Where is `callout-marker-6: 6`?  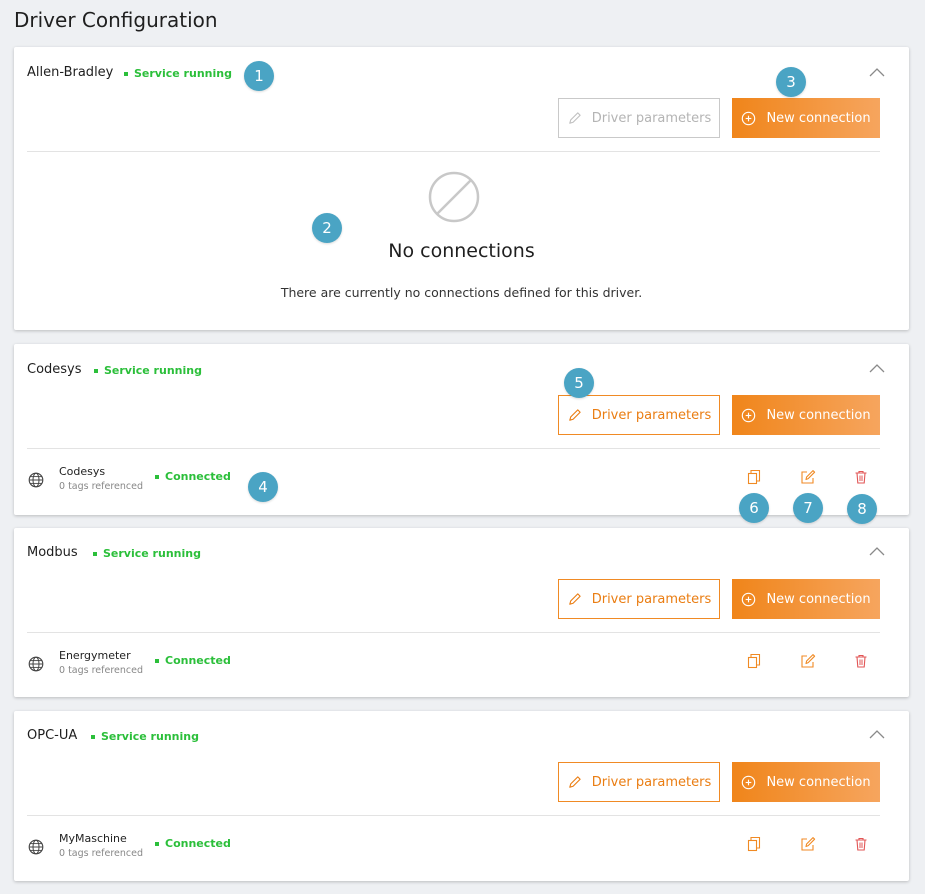 callout-marker-6: 6 is located at coordinates (754, 508).